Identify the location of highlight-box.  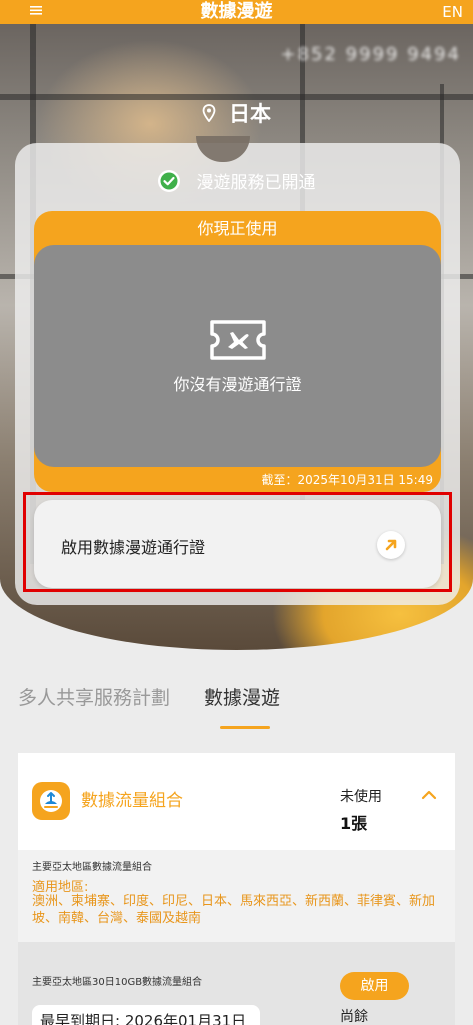
(237, 542).